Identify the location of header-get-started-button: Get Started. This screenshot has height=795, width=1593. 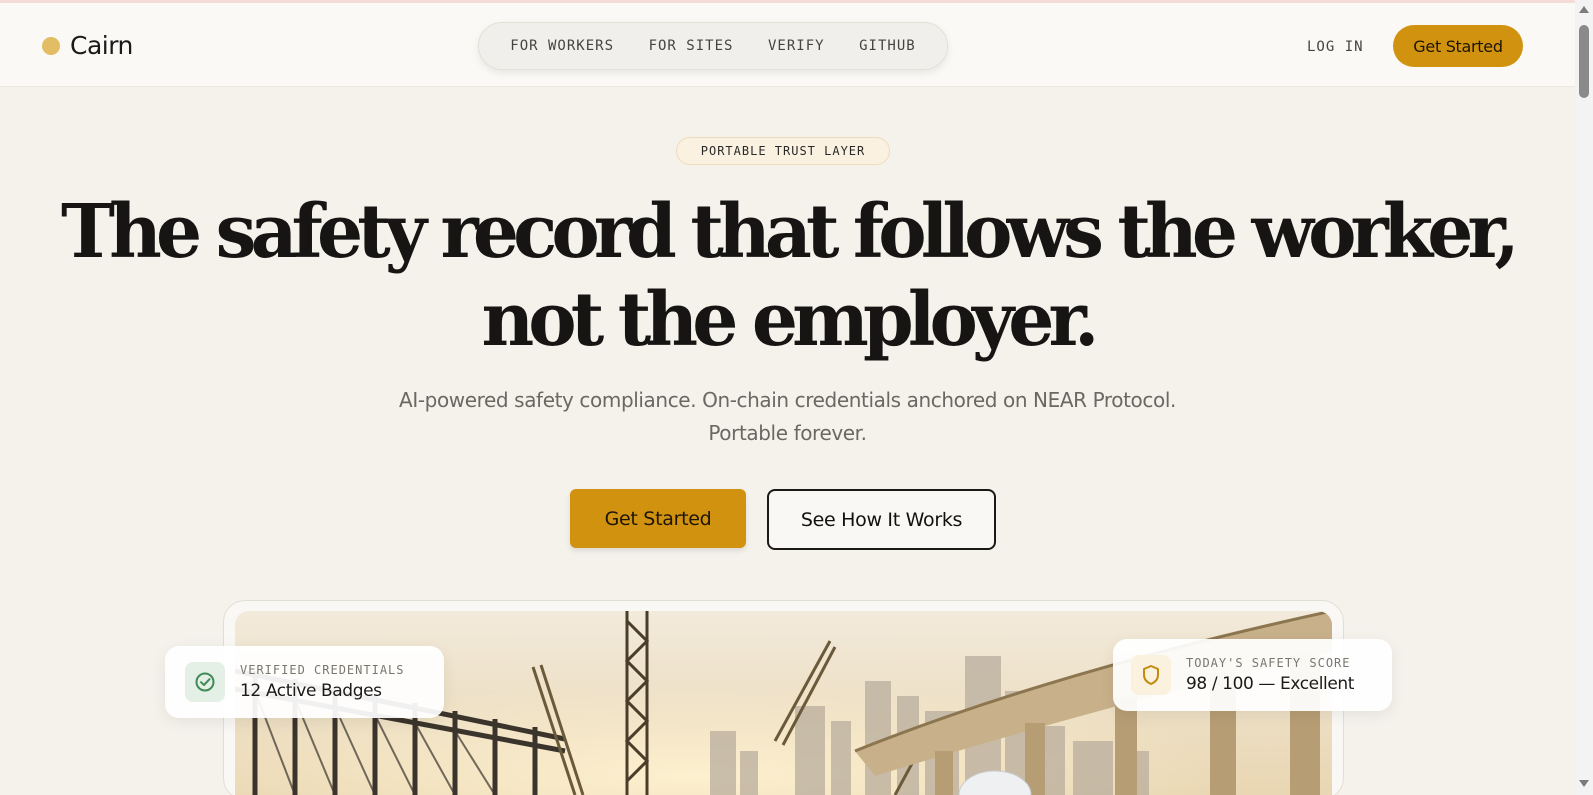
(1458, 46).